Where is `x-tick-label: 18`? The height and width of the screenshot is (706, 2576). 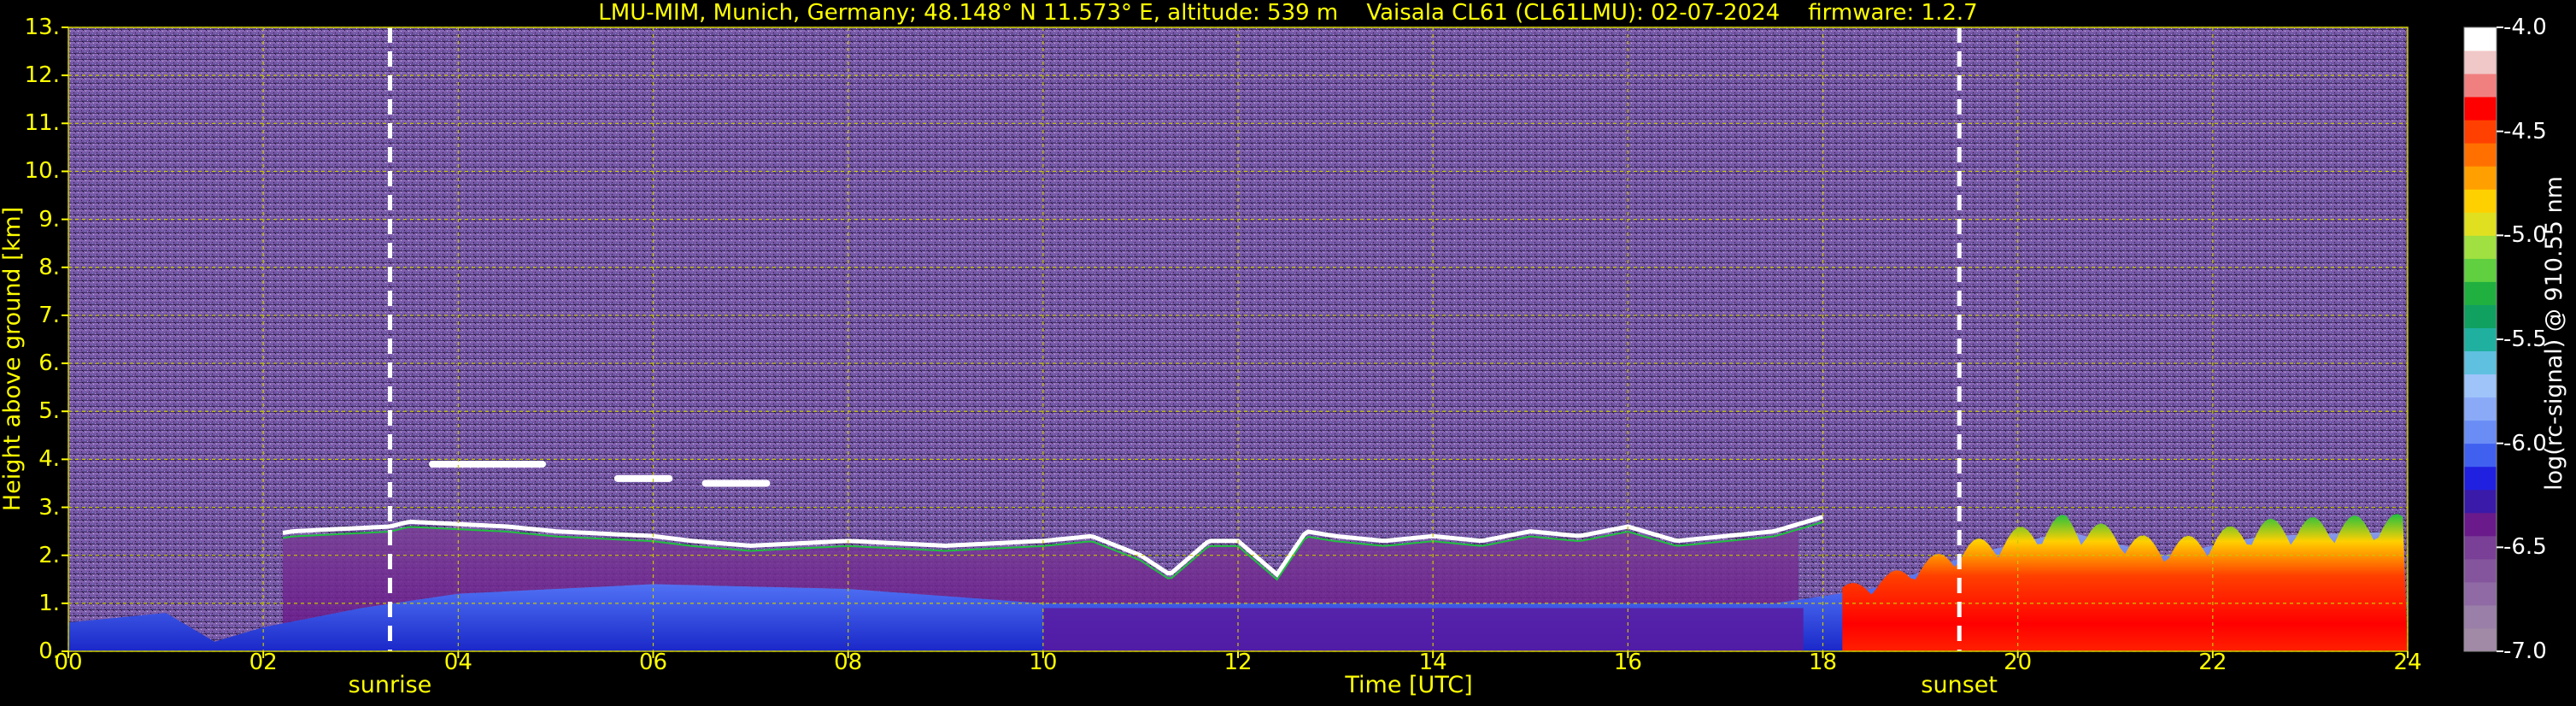 x-tick-label: 18 is located at coordinates (1823, 662).